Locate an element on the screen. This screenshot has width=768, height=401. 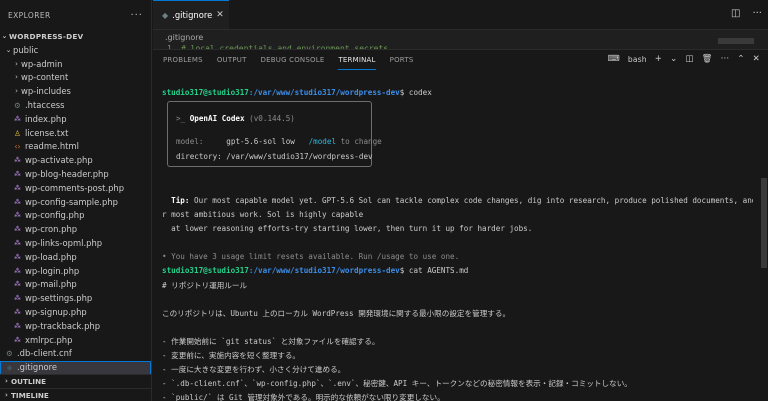
file-item: ‹› readme.html is located at coordinates (75, 147).